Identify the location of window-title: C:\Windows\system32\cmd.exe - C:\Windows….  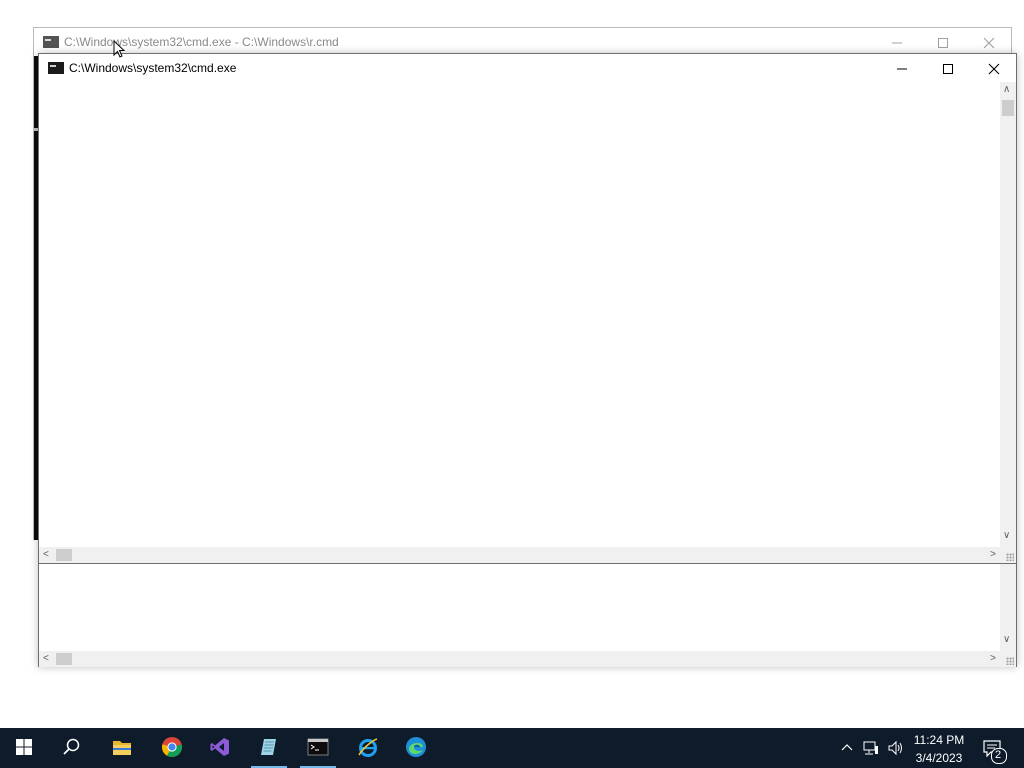
(201, 42).